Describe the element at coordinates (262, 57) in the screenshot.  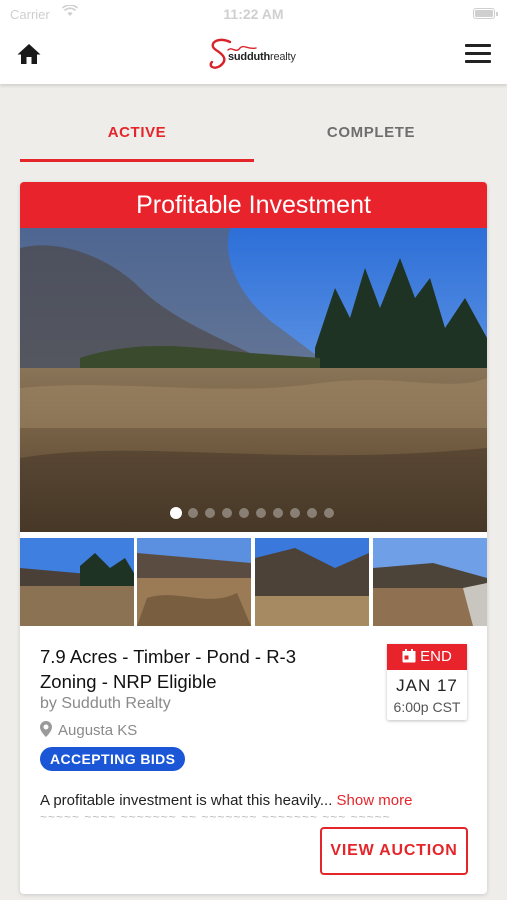
I see `logo-wordmark: sudduthrealty` at that location.